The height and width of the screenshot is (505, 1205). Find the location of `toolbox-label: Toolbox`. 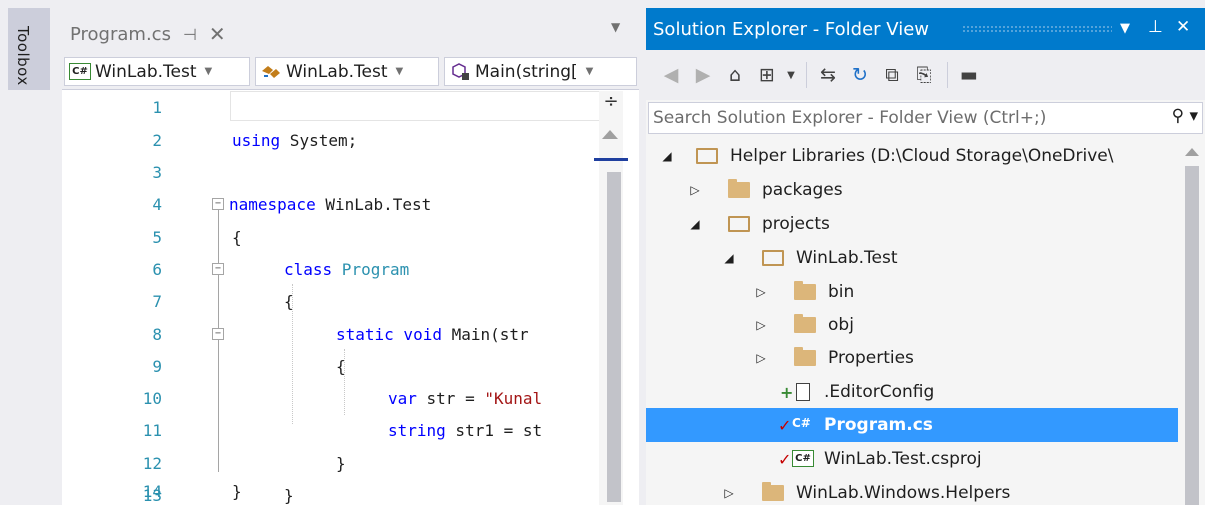

toolbox-label: Toolbox is located at coordinates (23, 56).